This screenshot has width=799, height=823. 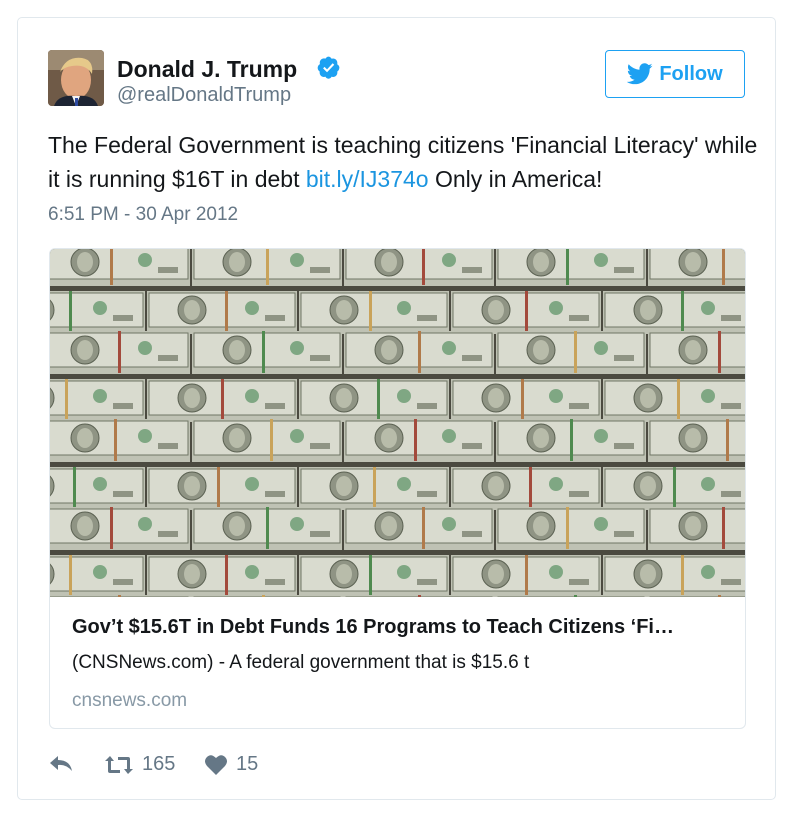 What do you see at coordinates (159, 764) in the screenshot?
I see `retweet-count: 165` at bounding box center [159, 764].